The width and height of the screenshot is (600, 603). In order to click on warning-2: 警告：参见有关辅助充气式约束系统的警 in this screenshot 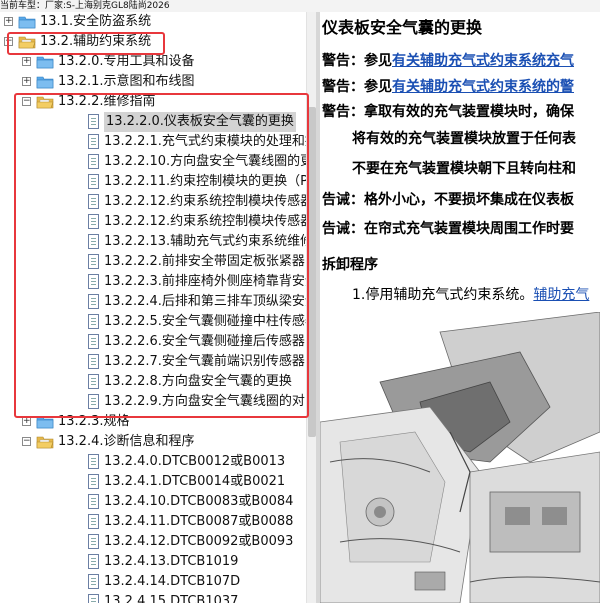, I will do `click(448, 86)`.